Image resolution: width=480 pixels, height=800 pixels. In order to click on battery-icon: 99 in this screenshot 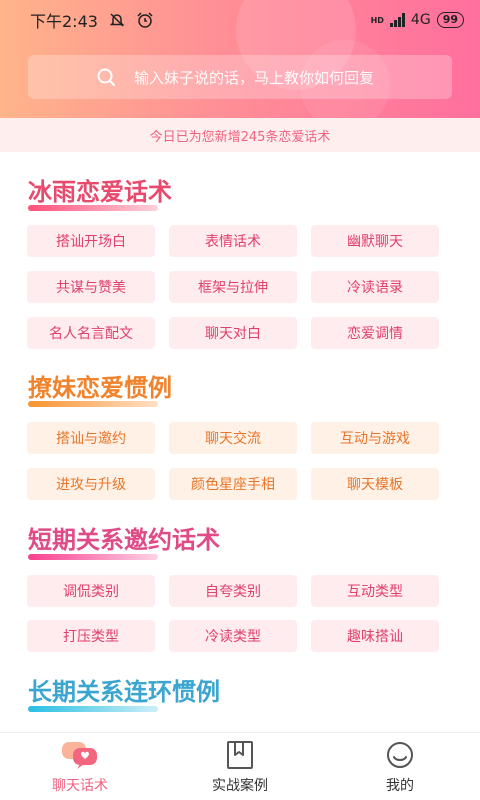, I will do `click(450, 20)`.